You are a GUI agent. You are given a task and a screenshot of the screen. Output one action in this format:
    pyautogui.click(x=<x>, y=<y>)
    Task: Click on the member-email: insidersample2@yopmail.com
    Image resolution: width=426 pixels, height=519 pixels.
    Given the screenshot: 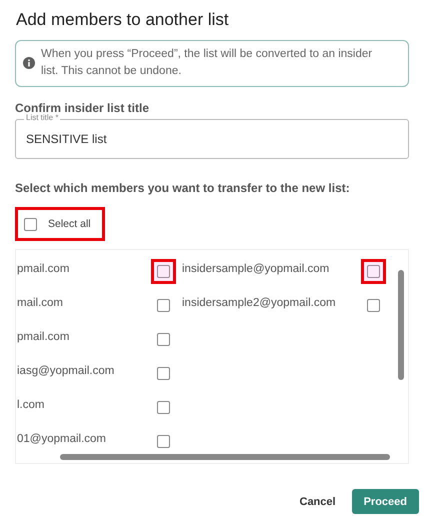 What is the action you would take?
    pyautogui.click(x=259, y=303)
    